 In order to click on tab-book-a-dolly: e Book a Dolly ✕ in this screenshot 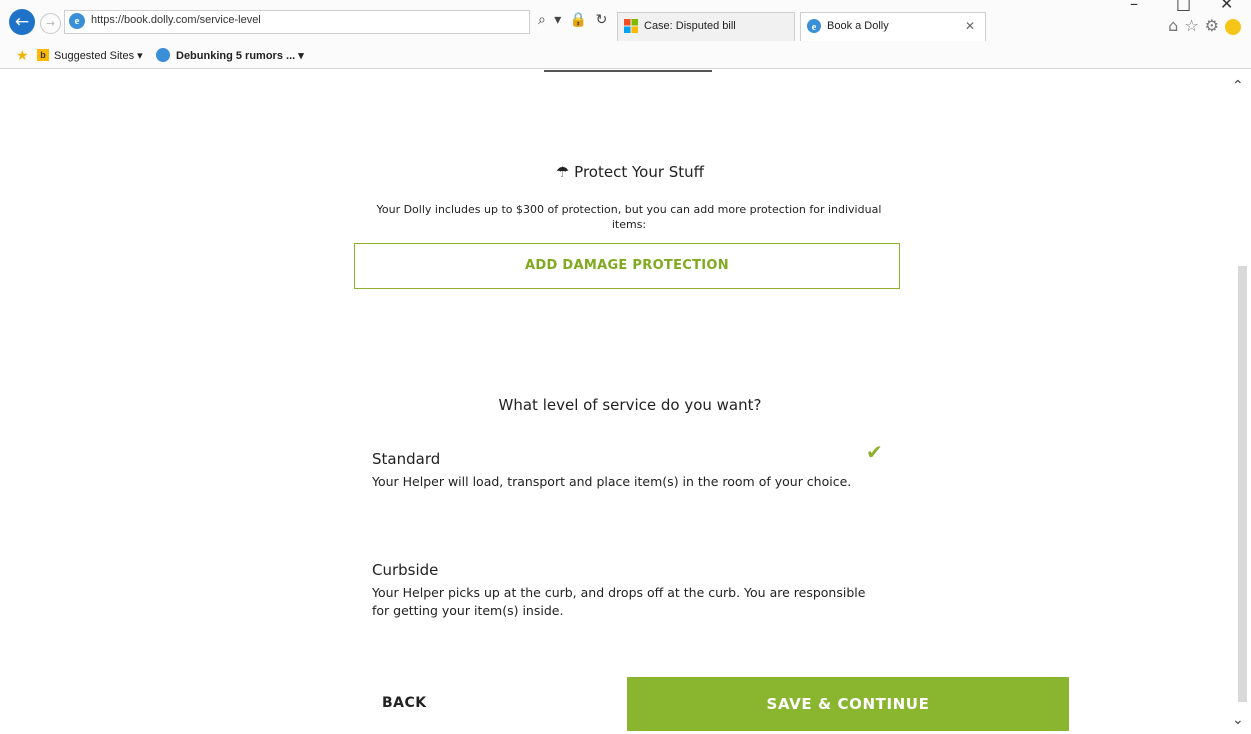, I will do `click(893, 26)`.